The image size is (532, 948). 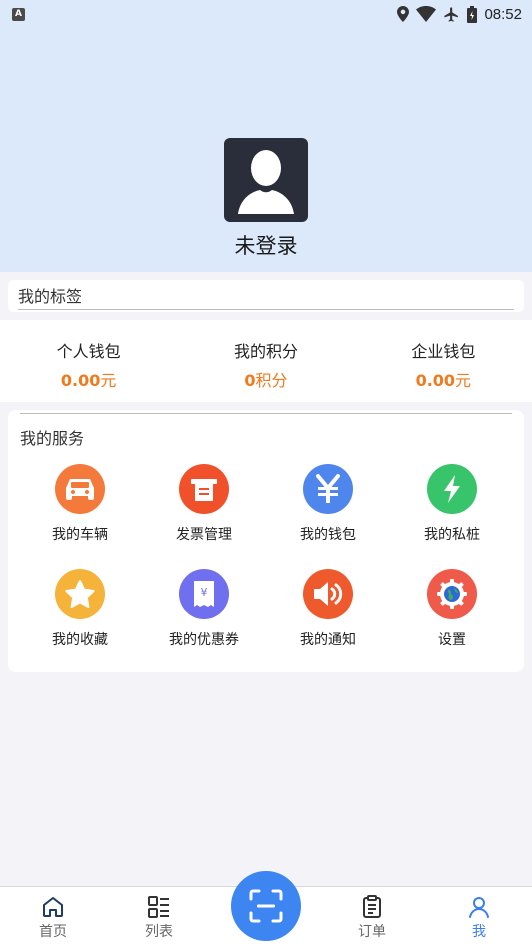 What do you see at coordinates (18, 14) in the screenshot?
I see `notification-a-icon: A` at bounding box center [18, 14].